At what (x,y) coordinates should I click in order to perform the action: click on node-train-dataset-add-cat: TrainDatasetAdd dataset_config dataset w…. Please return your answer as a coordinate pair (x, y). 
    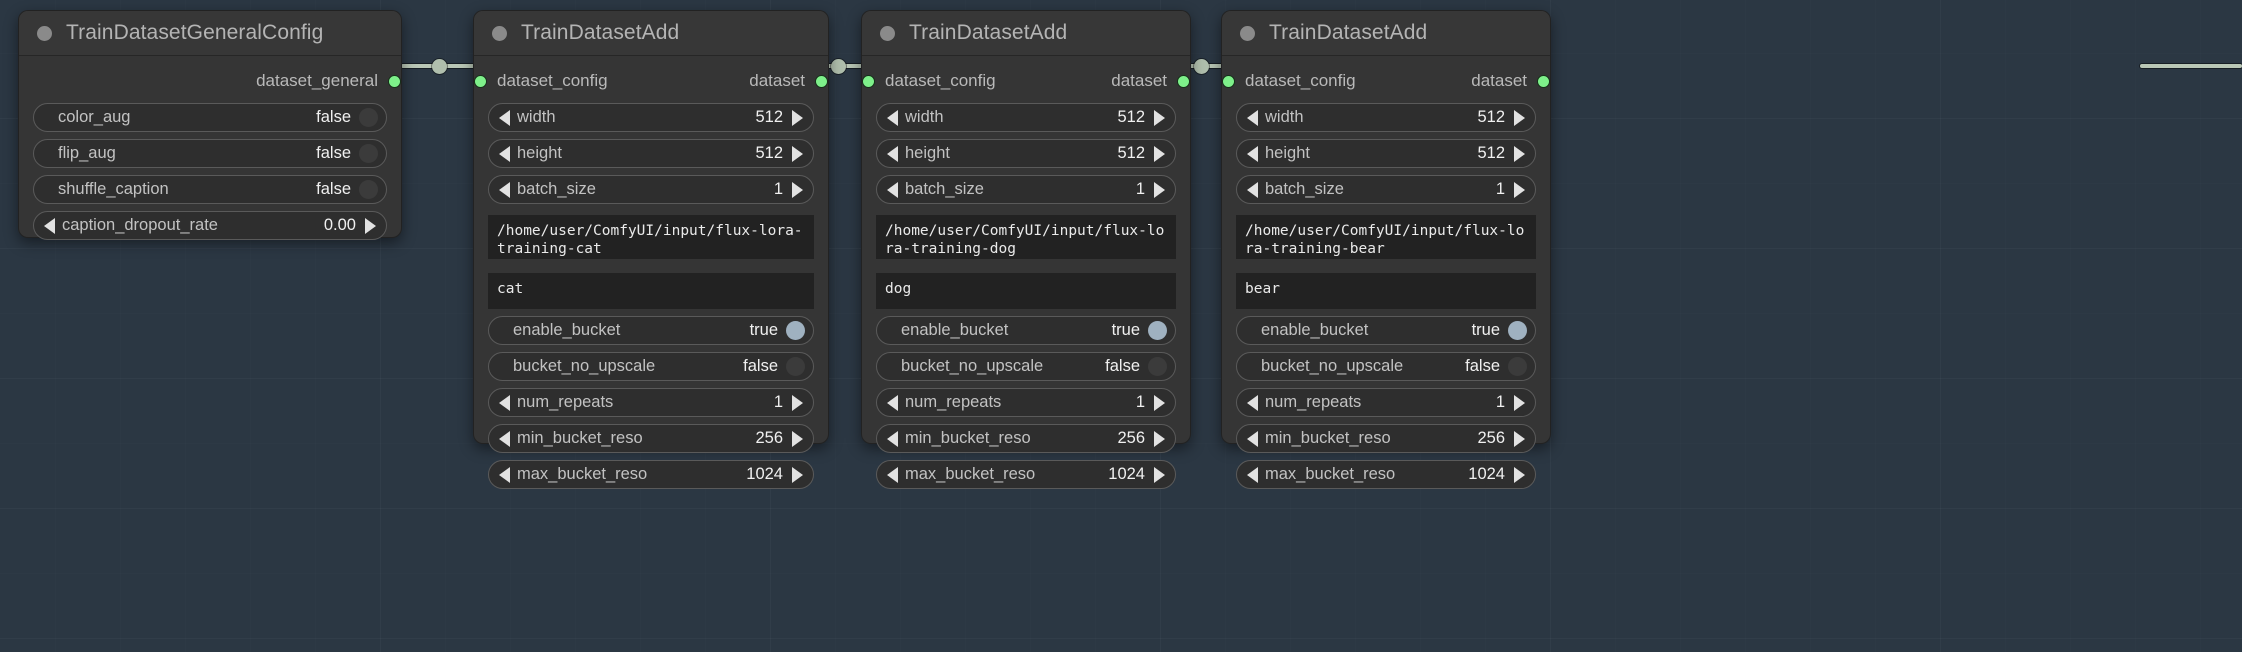
    Looking at the image, I should click on (651, 249).